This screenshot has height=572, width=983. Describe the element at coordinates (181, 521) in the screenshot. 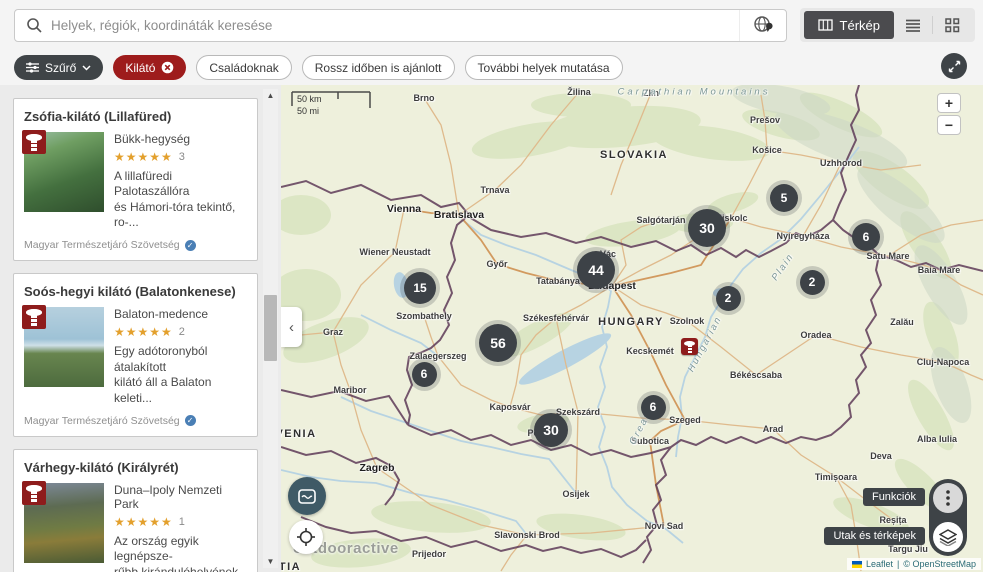

I see `review-count: 1` at that location.